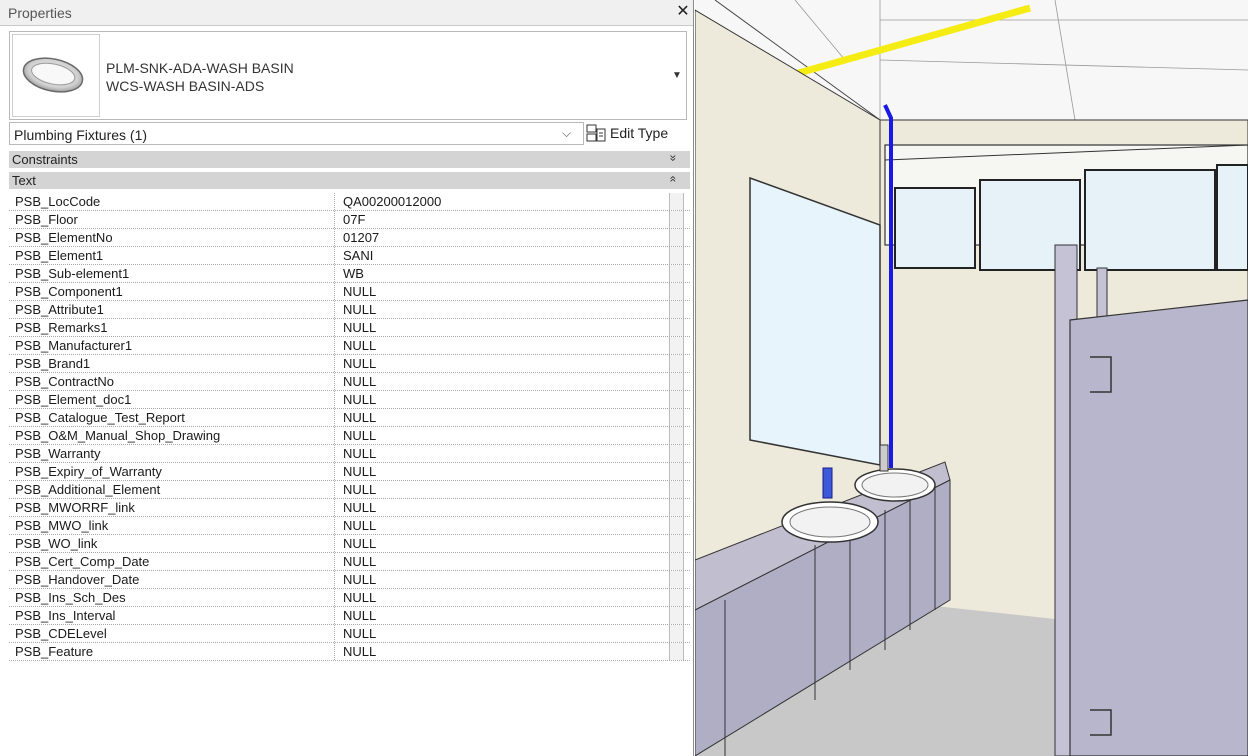 The height and width of the screenshot is (756, 1248). What do you see at coordinates (172, 399) in the screenshot?
I see `property-name: PSB_Element_doc1` at bounding box center [172, 399].